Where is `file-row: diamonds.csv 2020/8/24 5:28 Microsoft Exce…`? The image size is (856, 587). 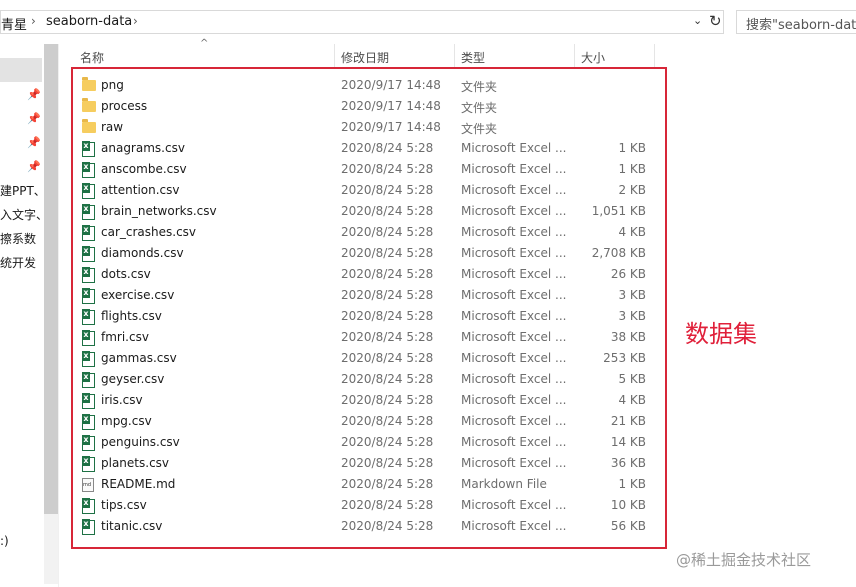
file-row: diamonds.csv 2020/8/24 5:28 Microsoft Exce… is located at coordinates (369, 254).